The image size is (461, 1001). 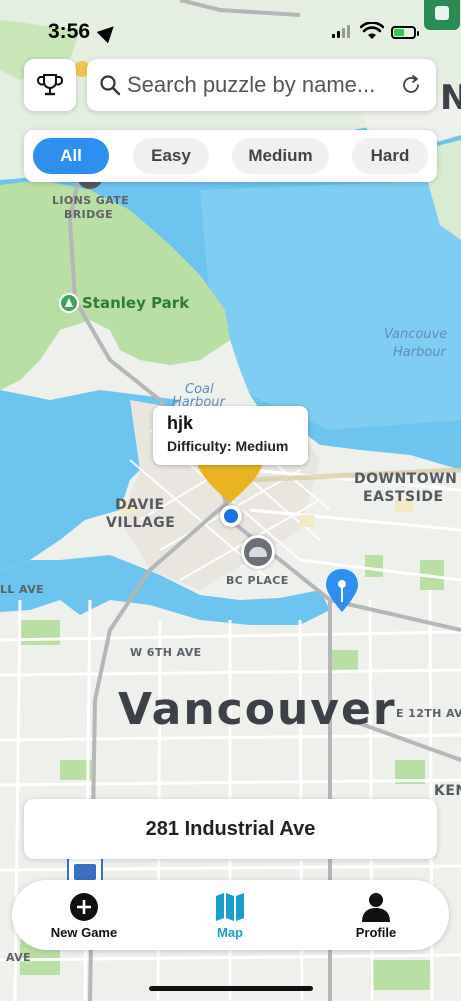 What do you see at coordinates (230, 907) in the screenshot?
I see `map-icon` at bounding box center [230, 907].